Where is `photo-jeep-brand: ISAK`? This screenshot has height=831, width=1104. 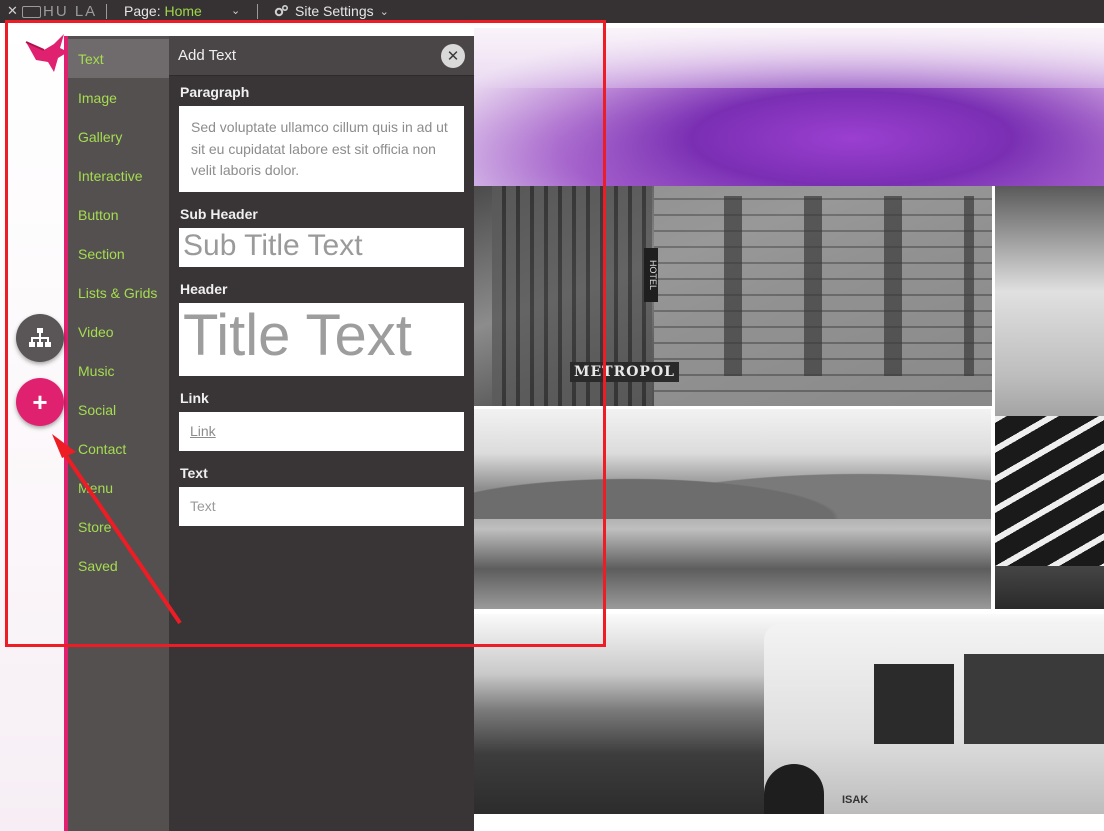 photo-jeep-brand: ISAK is located at coordinates (855, 800).